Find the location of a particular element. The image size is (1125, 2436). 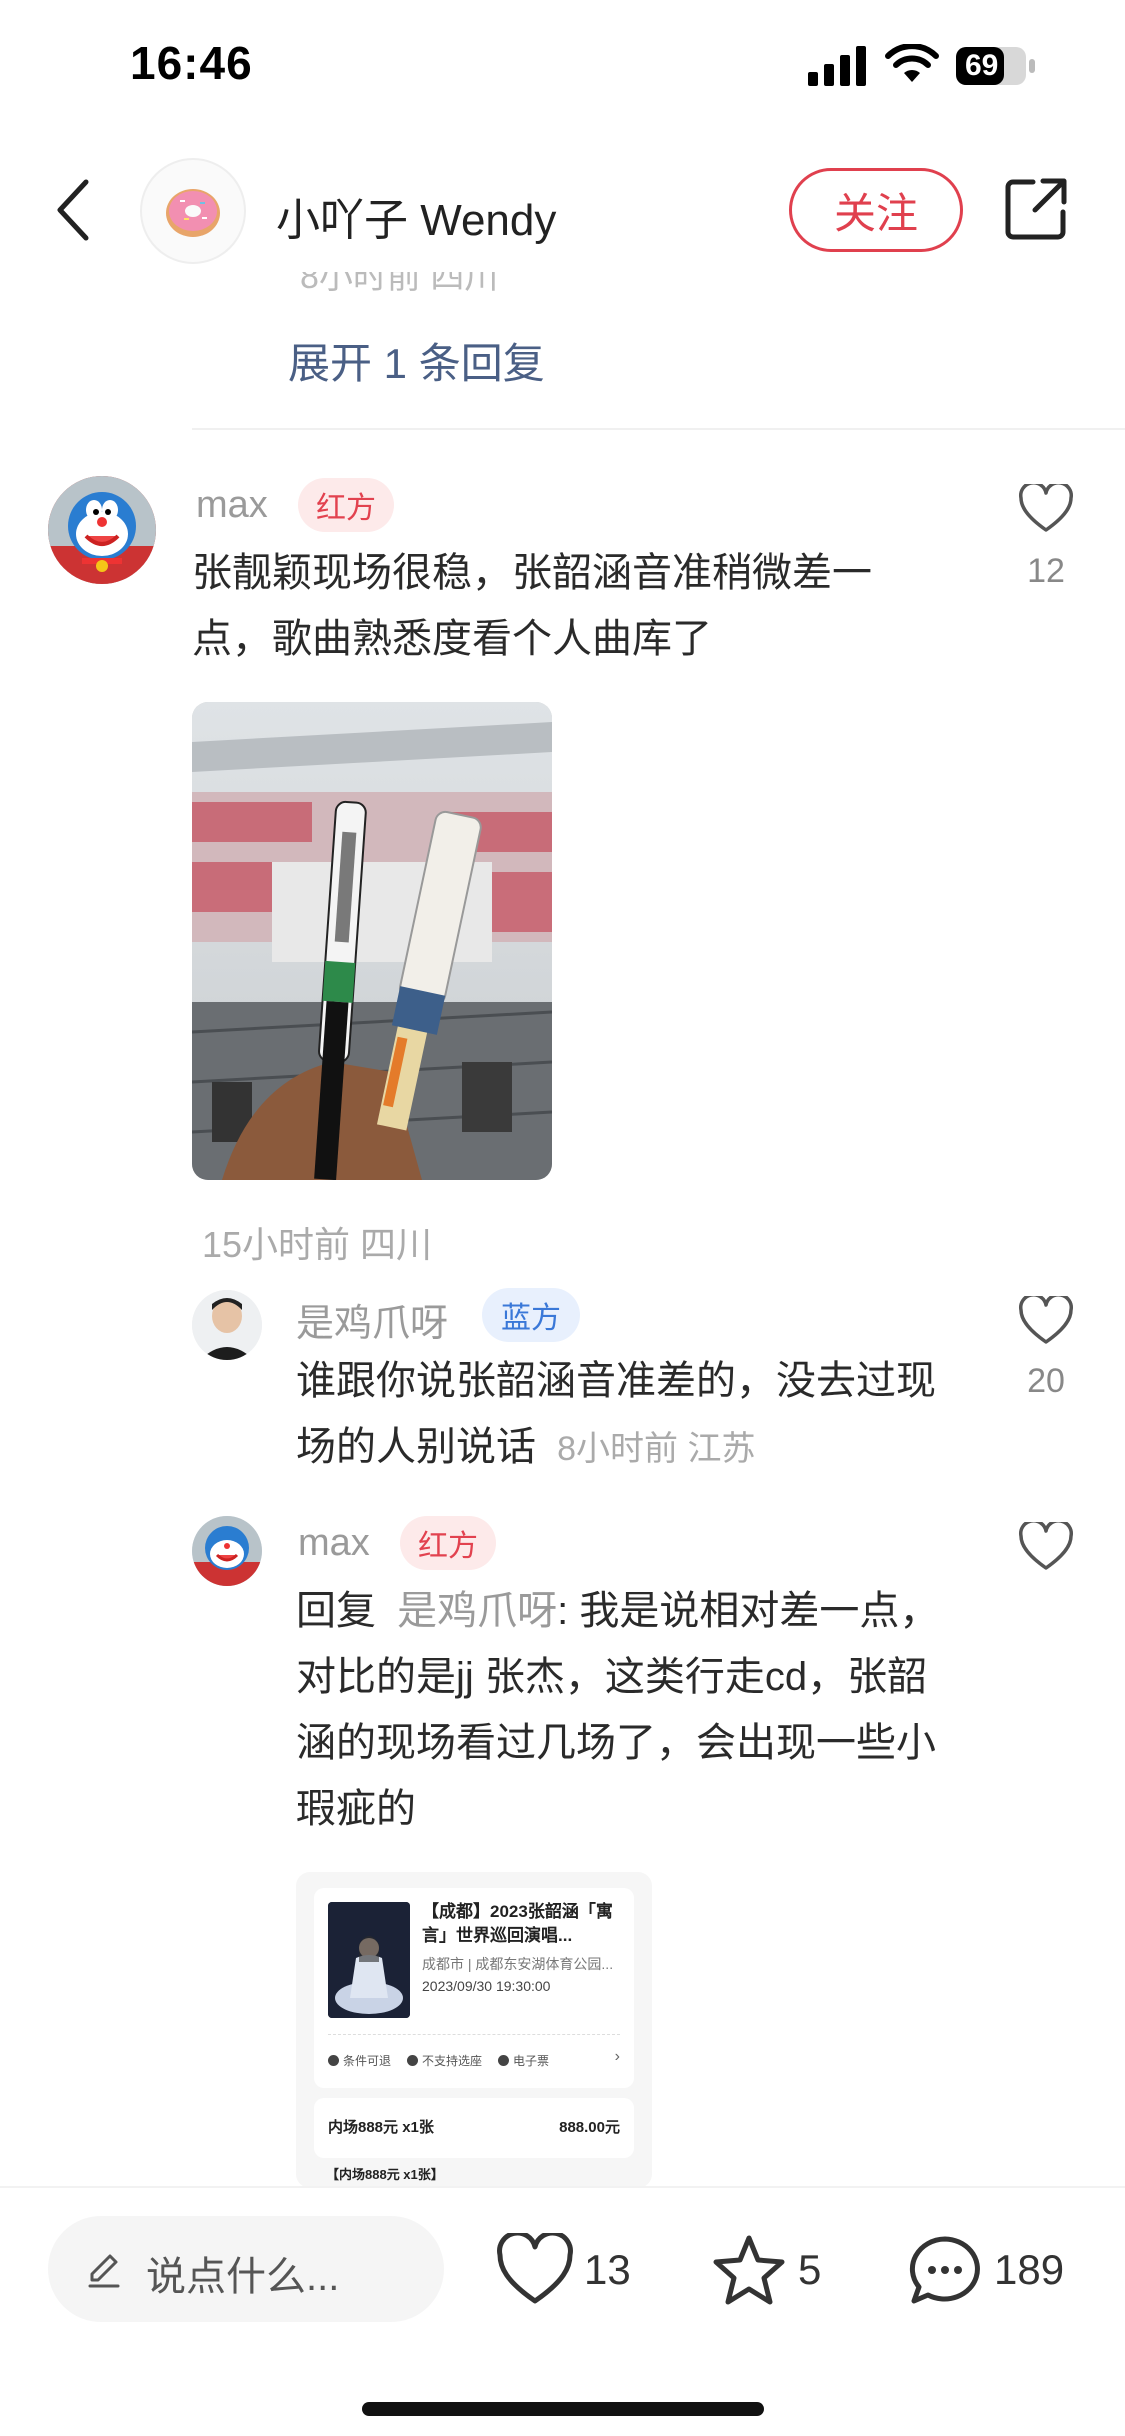

commenter-username: max is located at coordinates (232, 505).